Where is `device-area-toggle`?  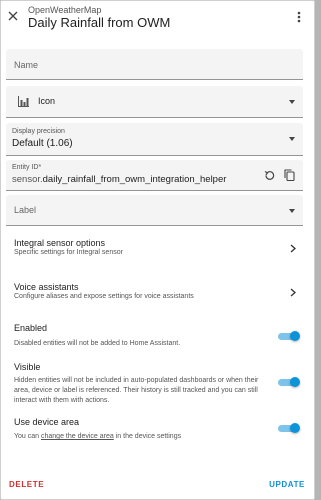
device-area-toggle is located at coordinates (289, 428).